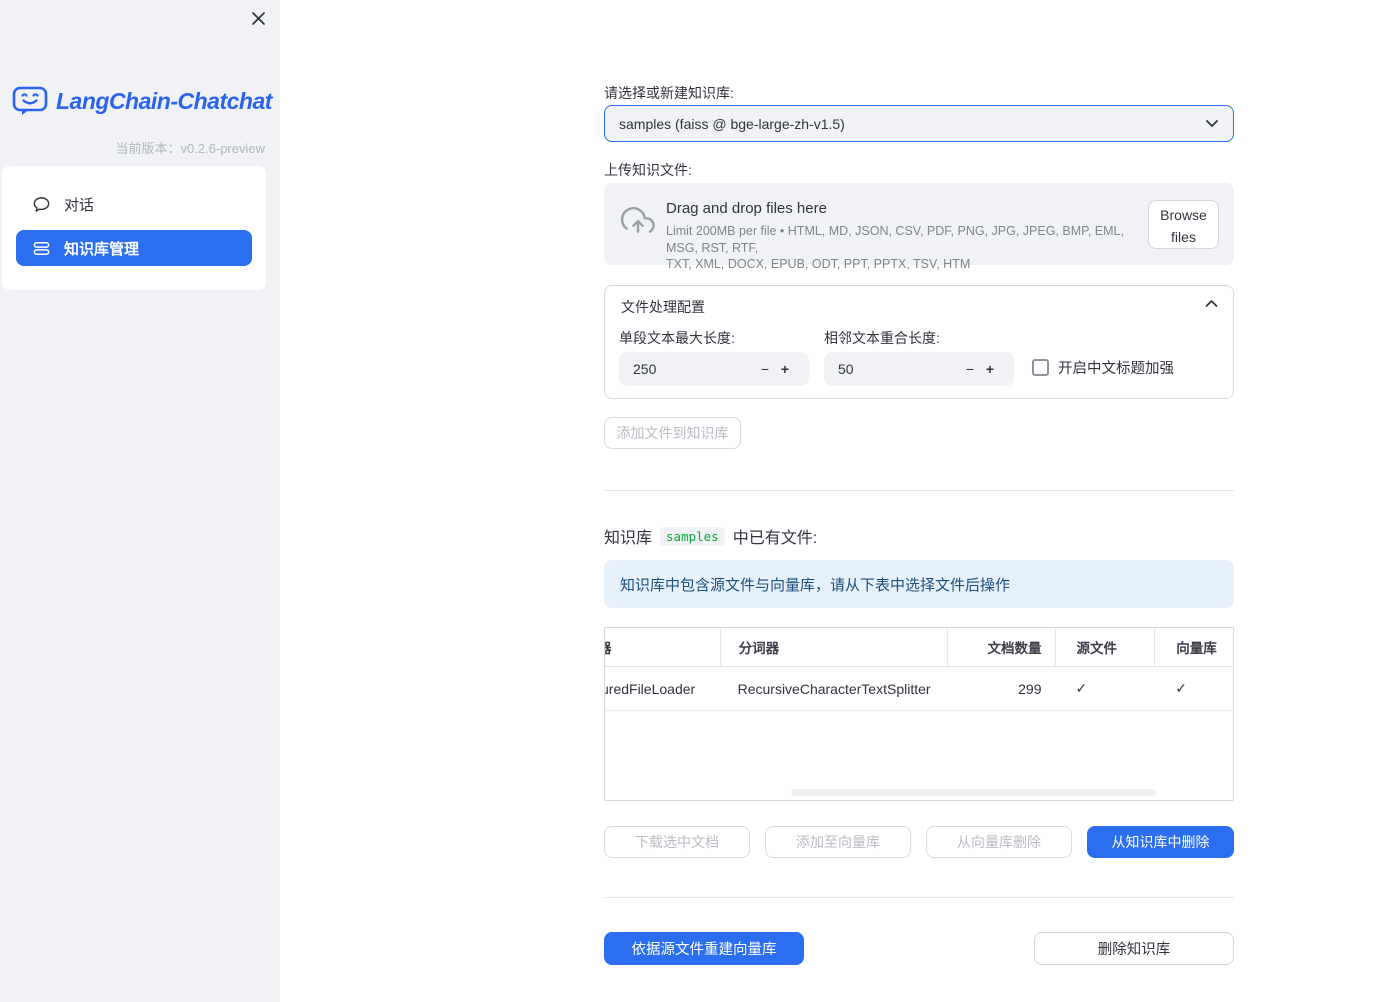  What do you see at coordinates (669, 93) in the screenshot?
I see `kb-select-label: 请选择或新建知识库:` at bounding box center [669, 93].